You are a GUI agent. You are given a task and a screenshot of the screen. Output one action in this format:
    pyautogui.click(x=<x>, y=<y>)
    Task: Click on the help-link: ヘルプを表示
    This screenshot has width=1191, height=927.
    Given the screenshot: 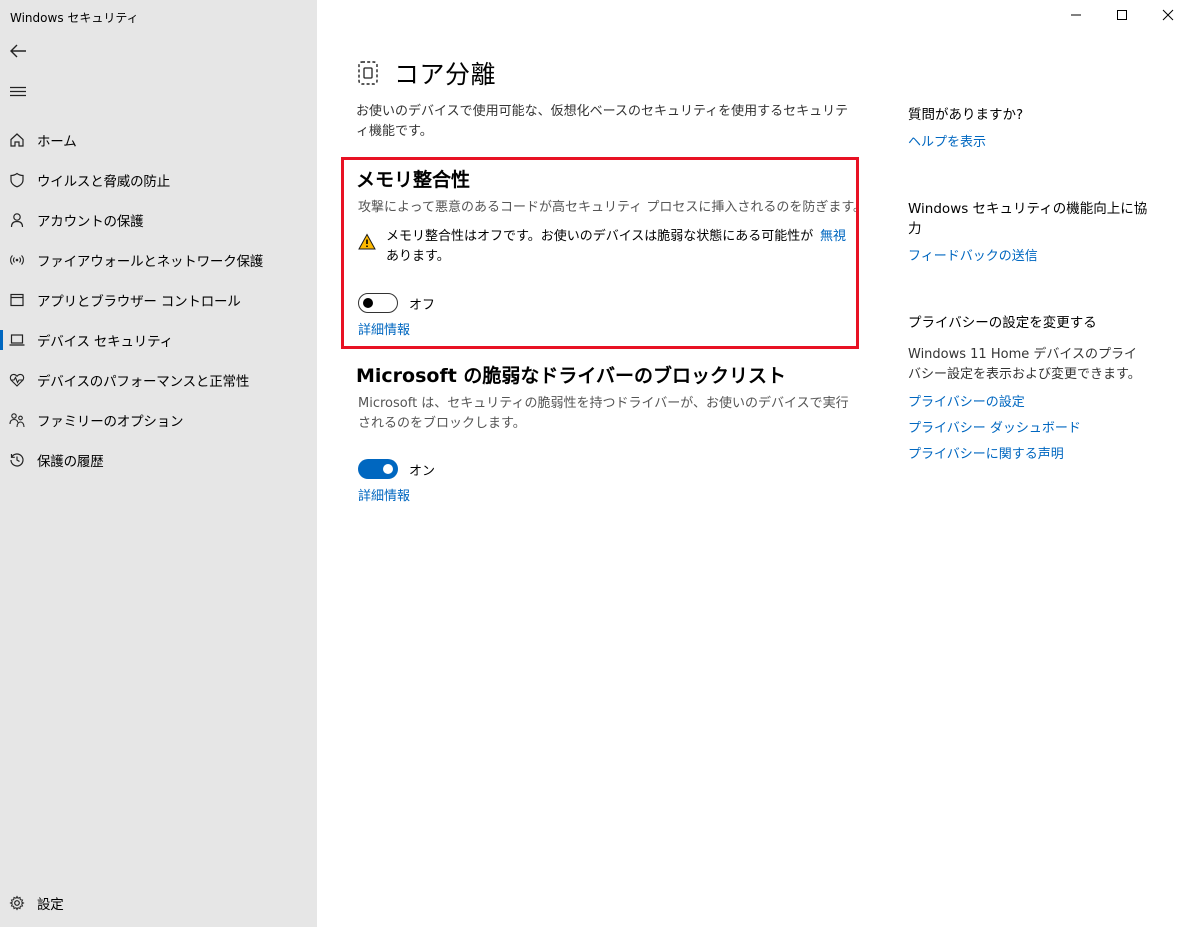 What is the action you would take?
    pyautogui.click(x=947, y=140)
    